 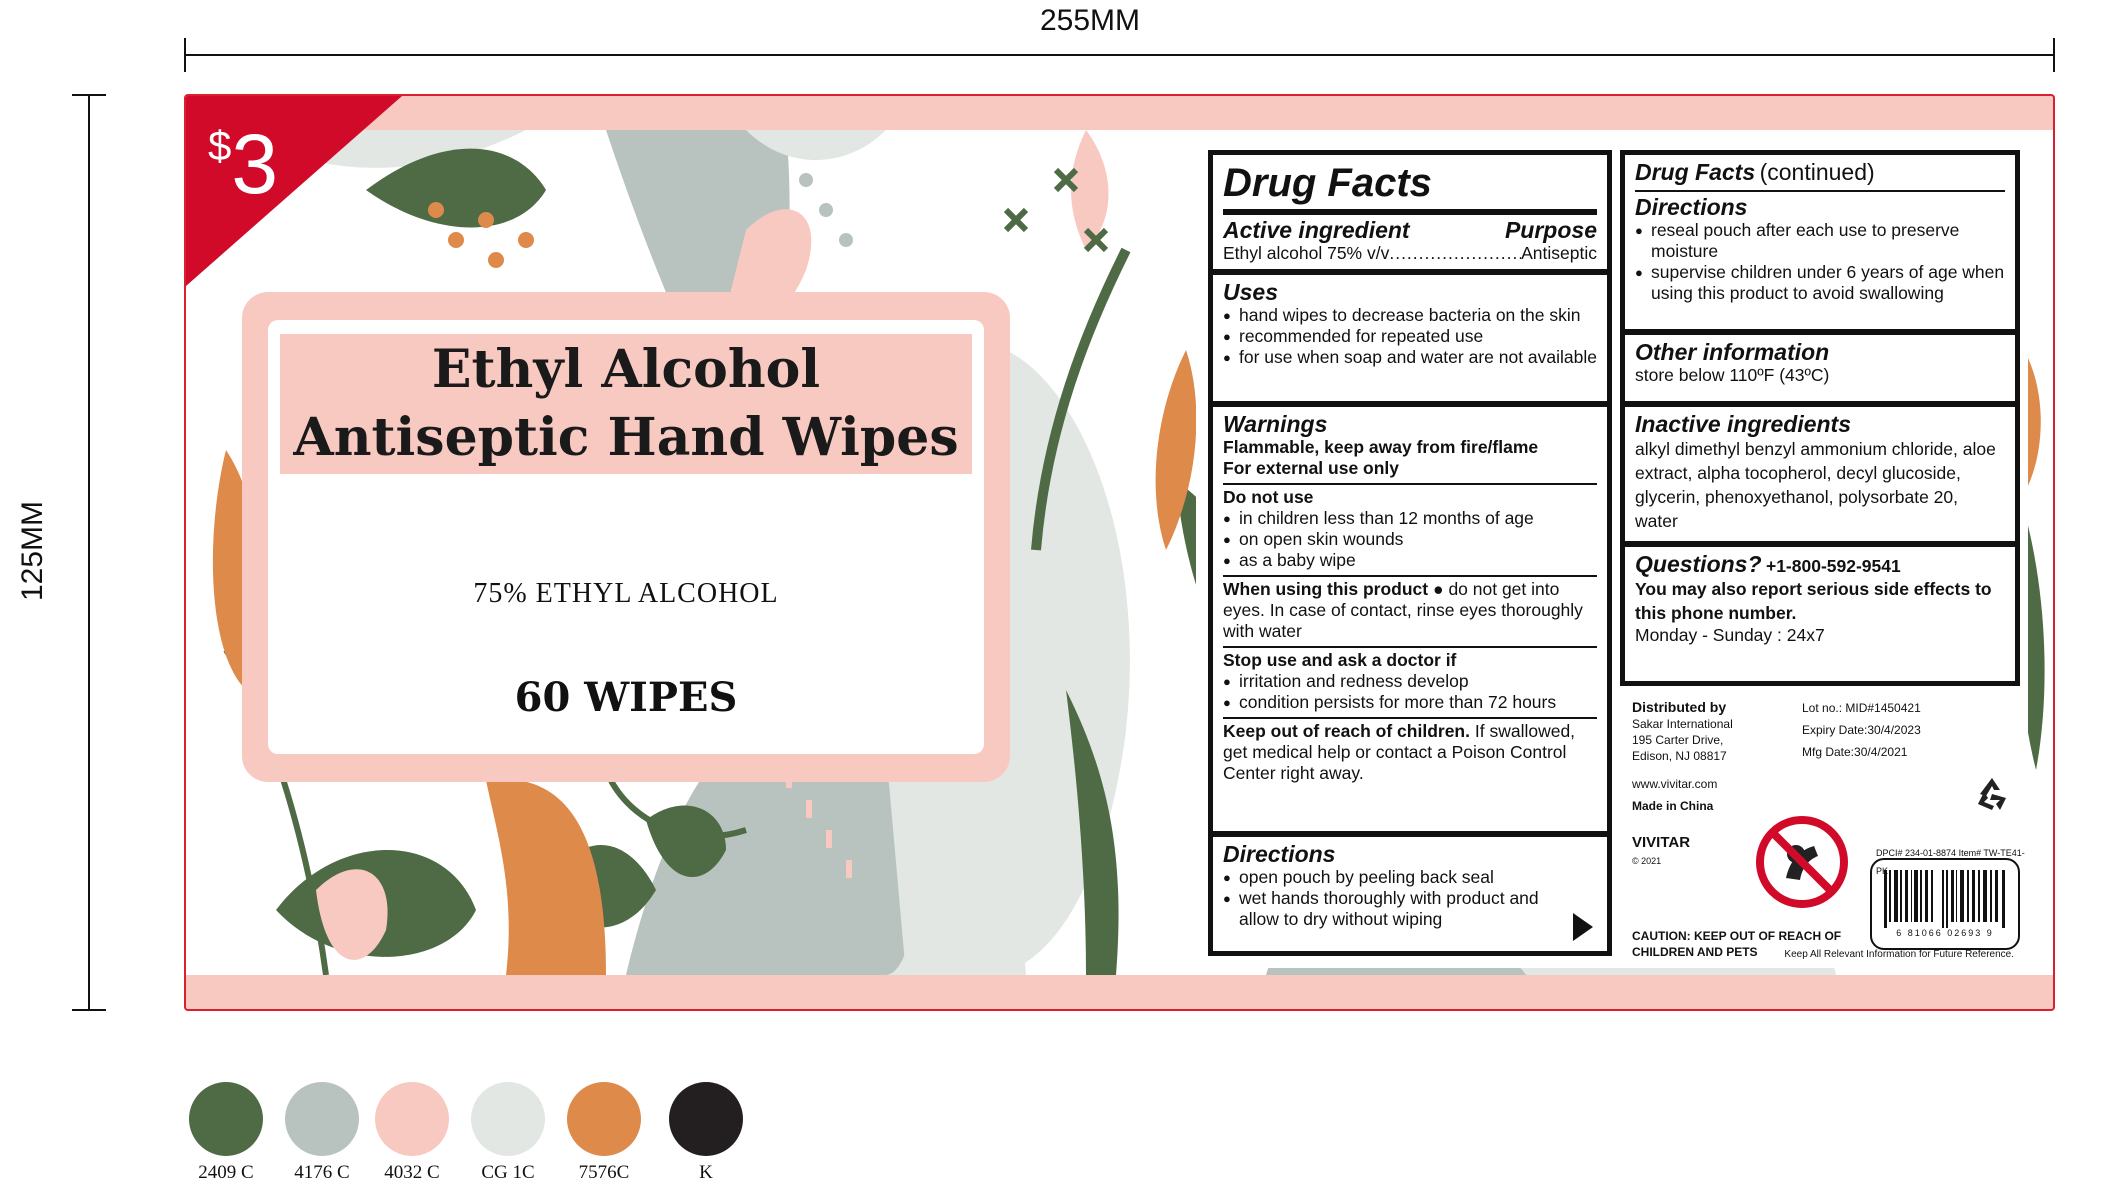 What do you see at coordinates (1311, 468) in the screenshot?
I see `warning-external: For external use only` at bounding box center [1311, 468].